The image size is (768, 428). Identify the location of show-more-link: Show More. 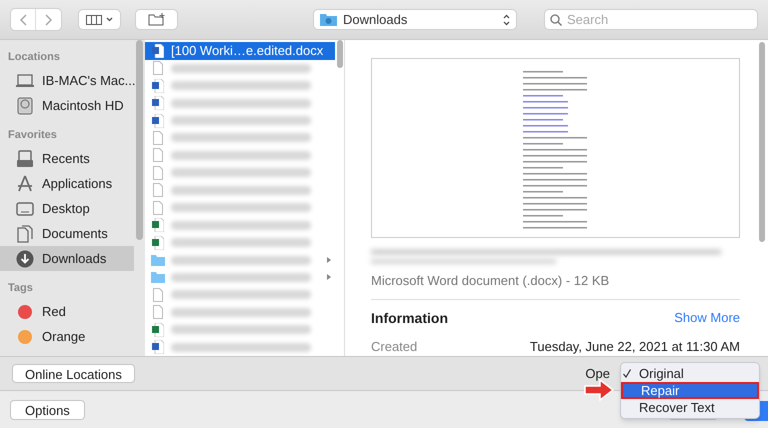
(707, 318).